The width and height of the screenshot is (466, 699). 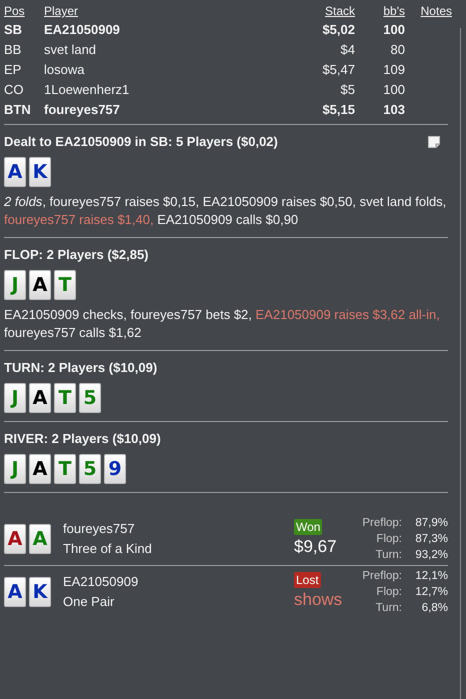 I want to click on street-title: TURN: 2 Players ($10,09), so click(x=81, y=368).